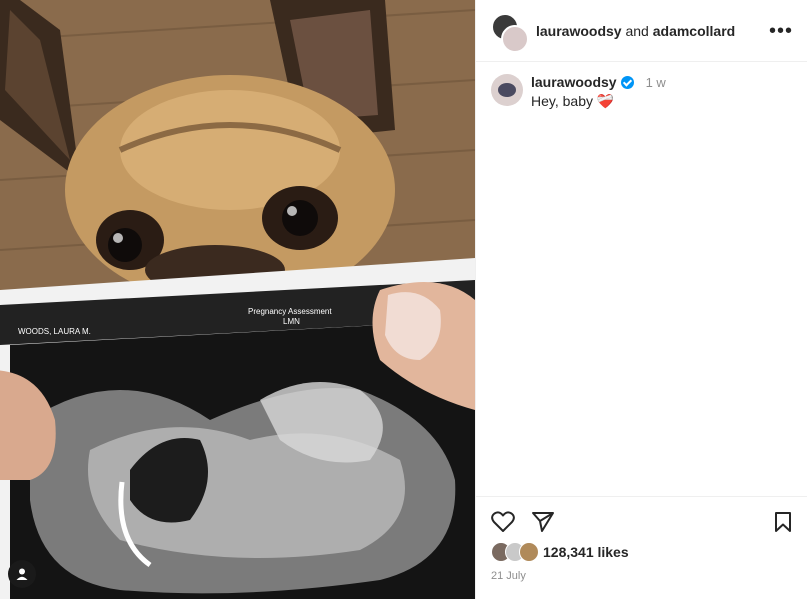  Describe the element at coordinates (543, 522) in the screenshot. I see `send-icon` at that location.